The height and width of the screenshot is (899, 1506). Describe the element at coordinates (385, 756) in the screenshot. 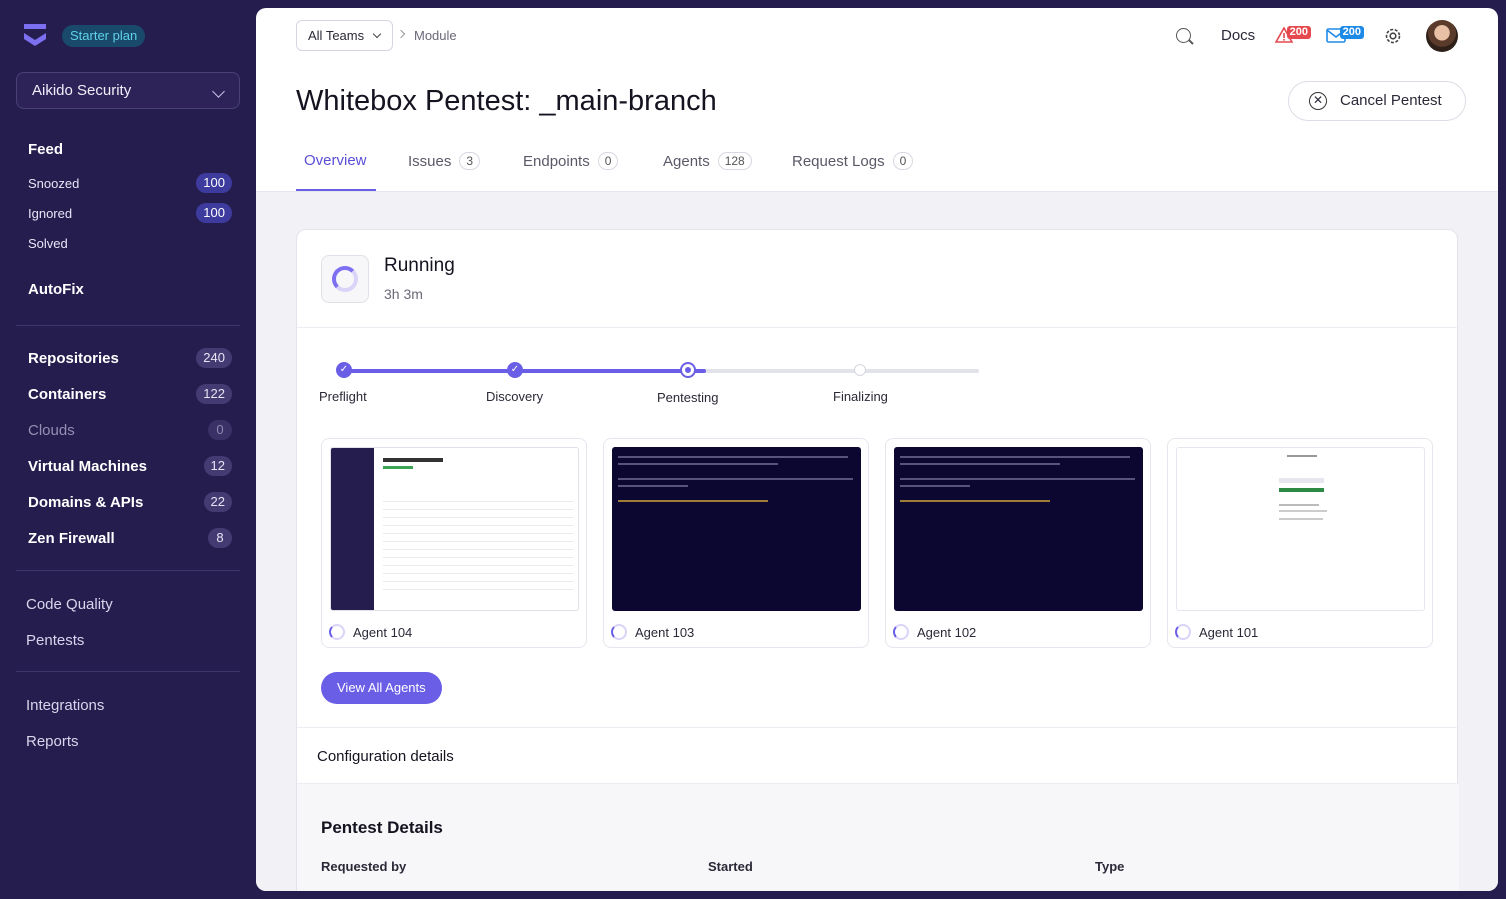

I see `configuration-details-header: Configuration details` at that location.